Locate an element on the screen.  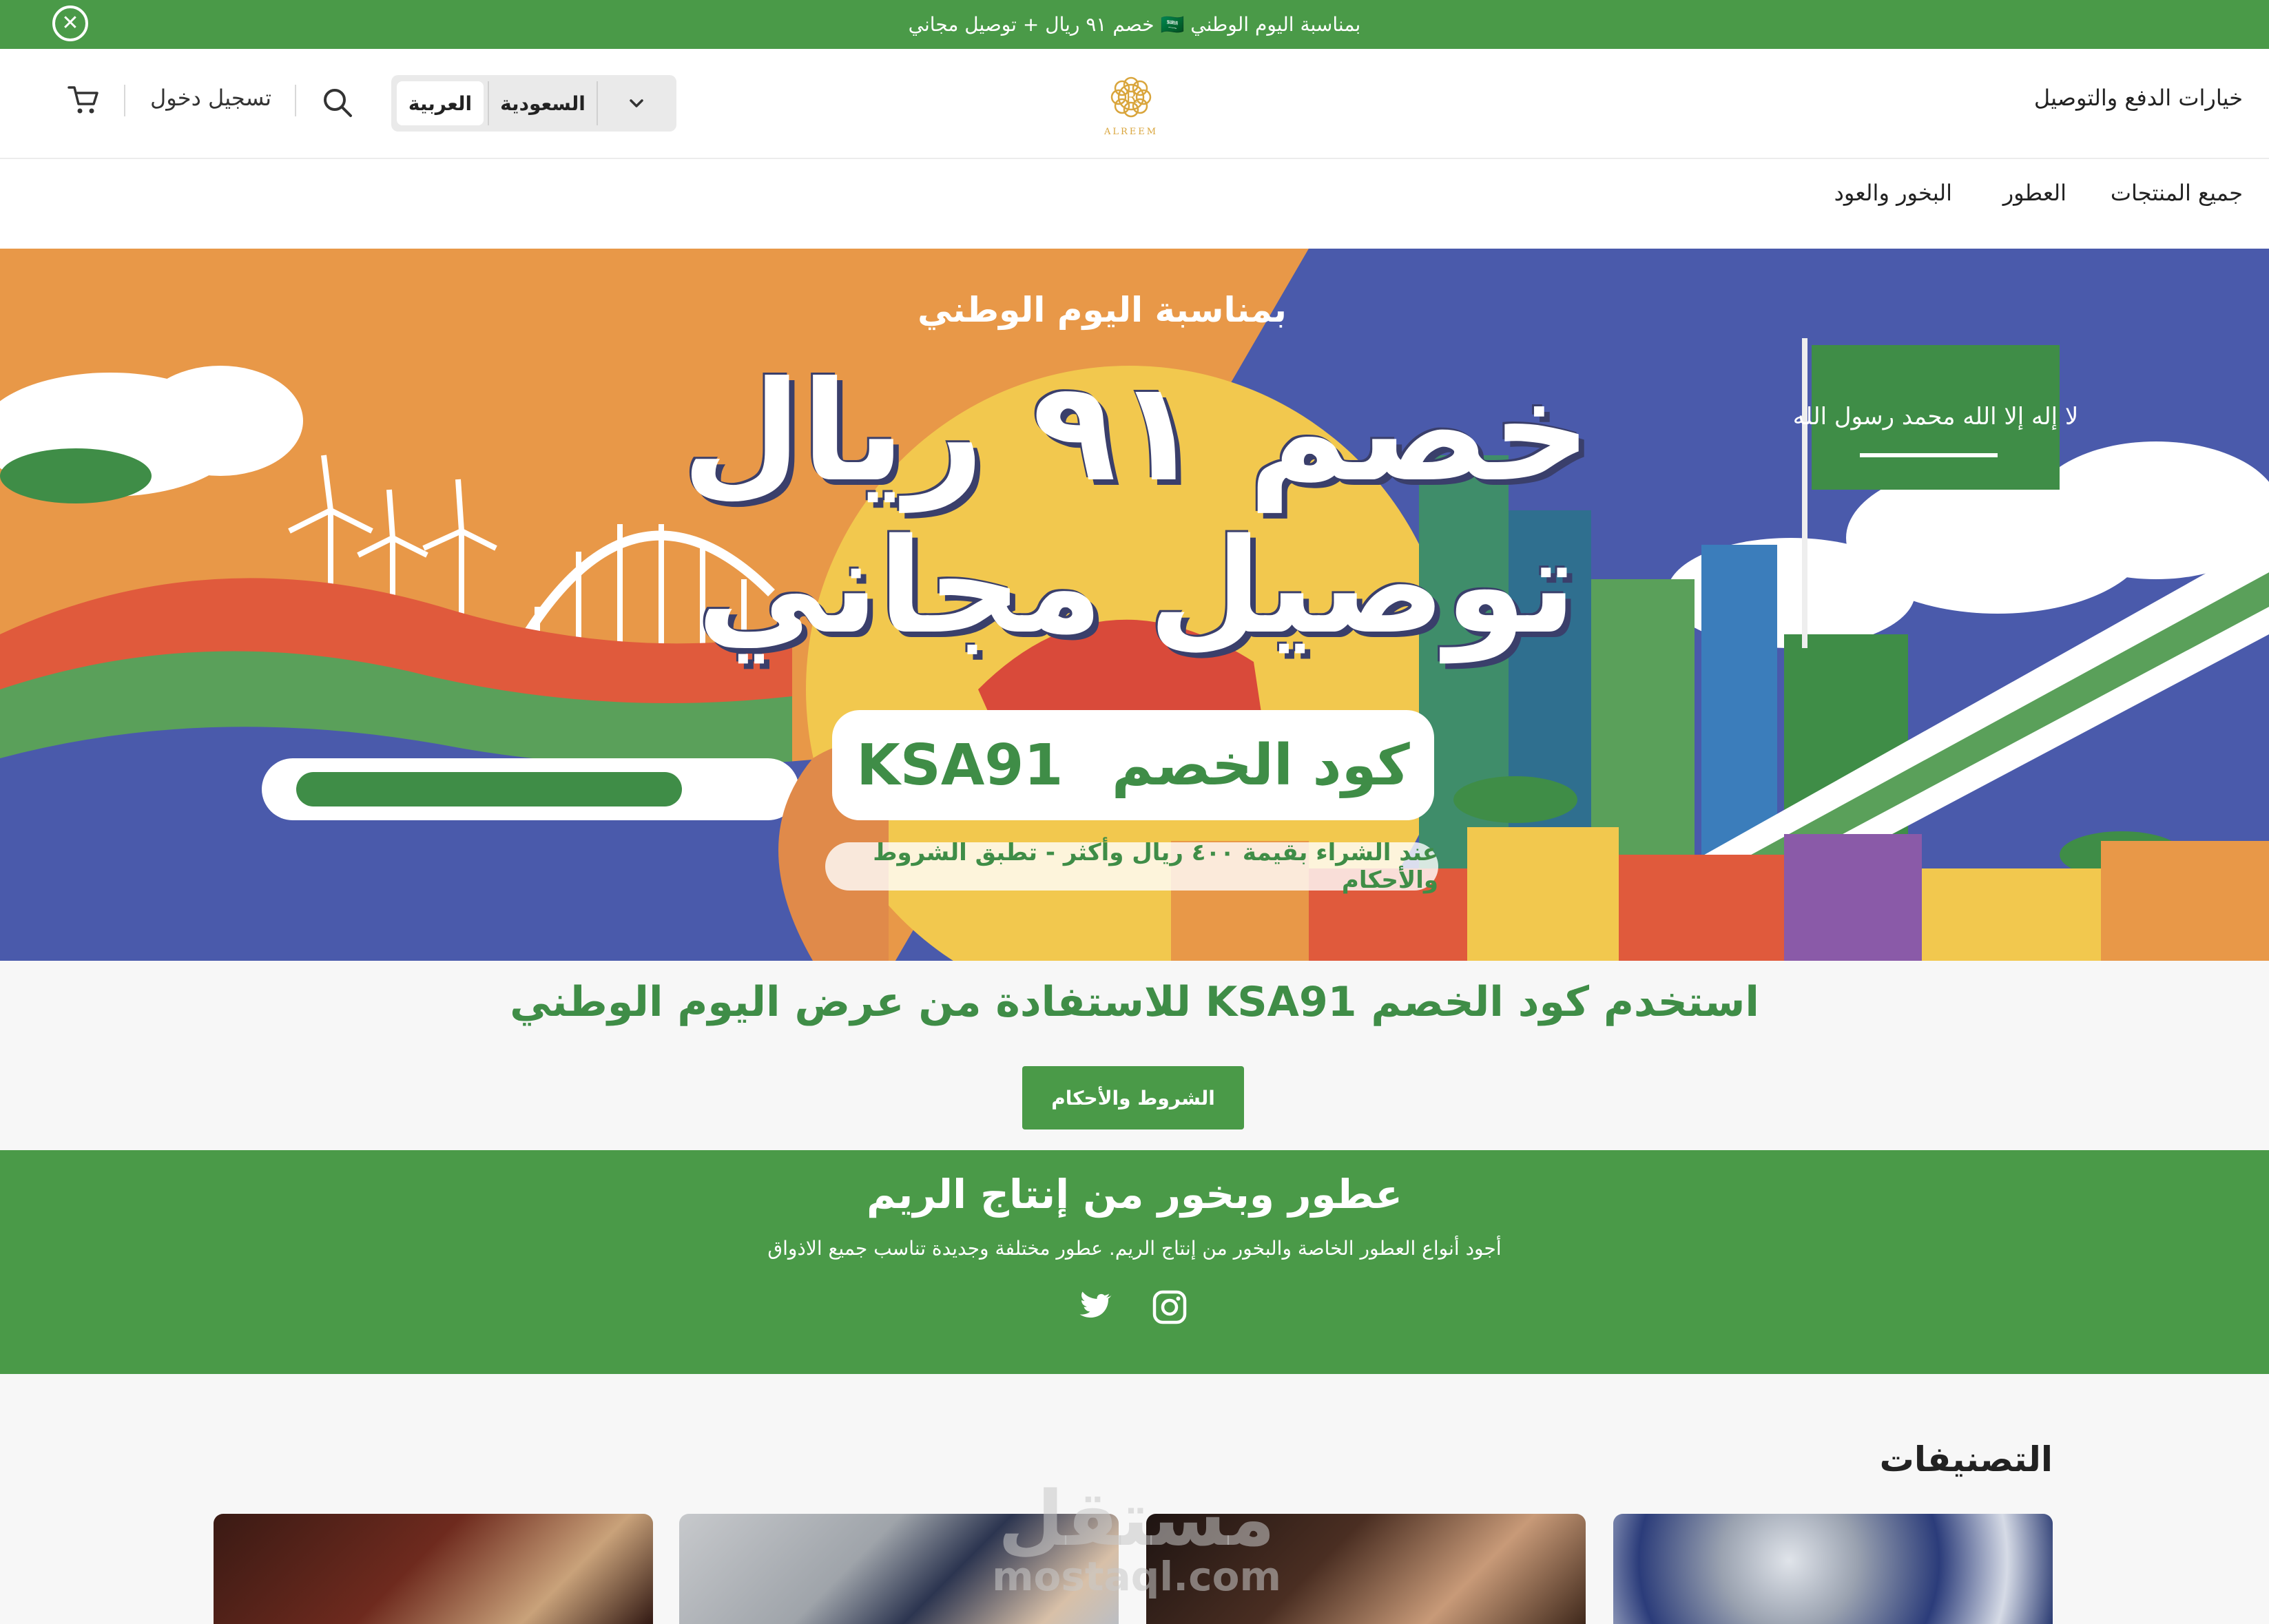
hero-title-delivery: توصيل مجاني is located at coordinates (1136, 586).